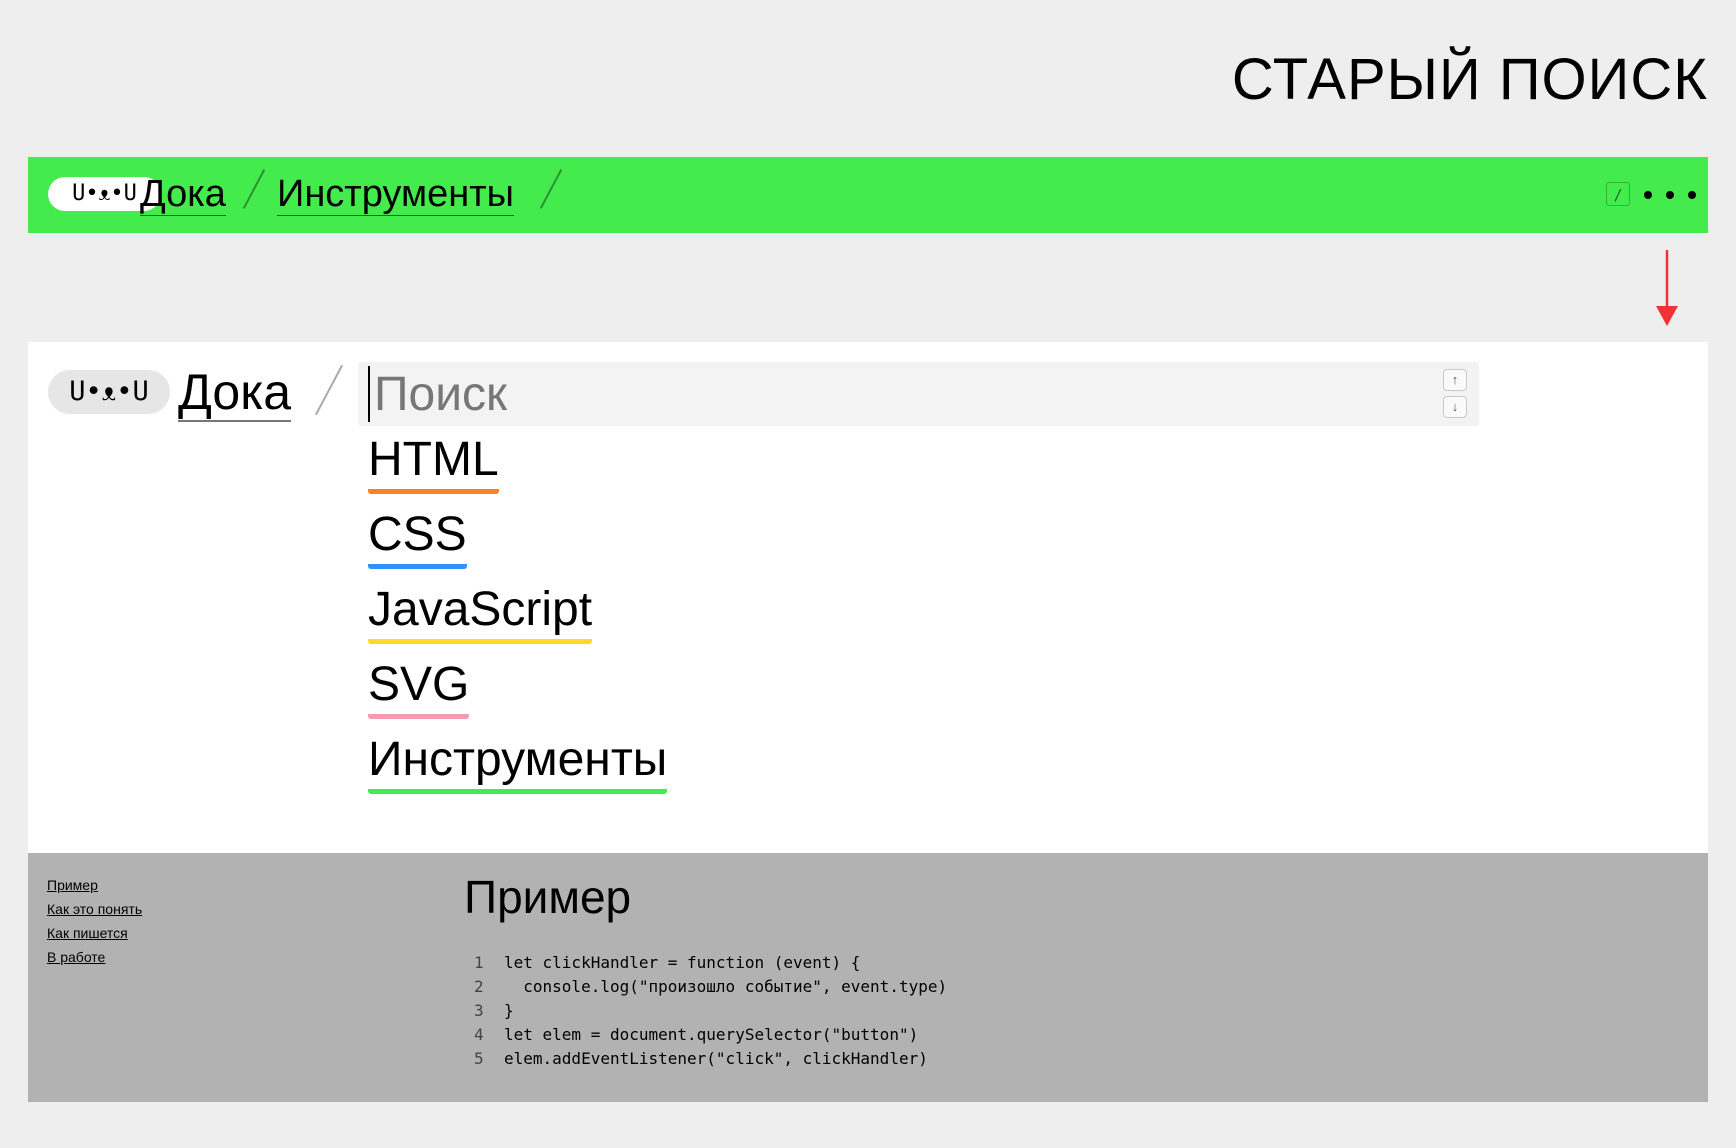 The image size is (1736, 1148). I want to click on list-item: Инструменты, so click(518, 771).